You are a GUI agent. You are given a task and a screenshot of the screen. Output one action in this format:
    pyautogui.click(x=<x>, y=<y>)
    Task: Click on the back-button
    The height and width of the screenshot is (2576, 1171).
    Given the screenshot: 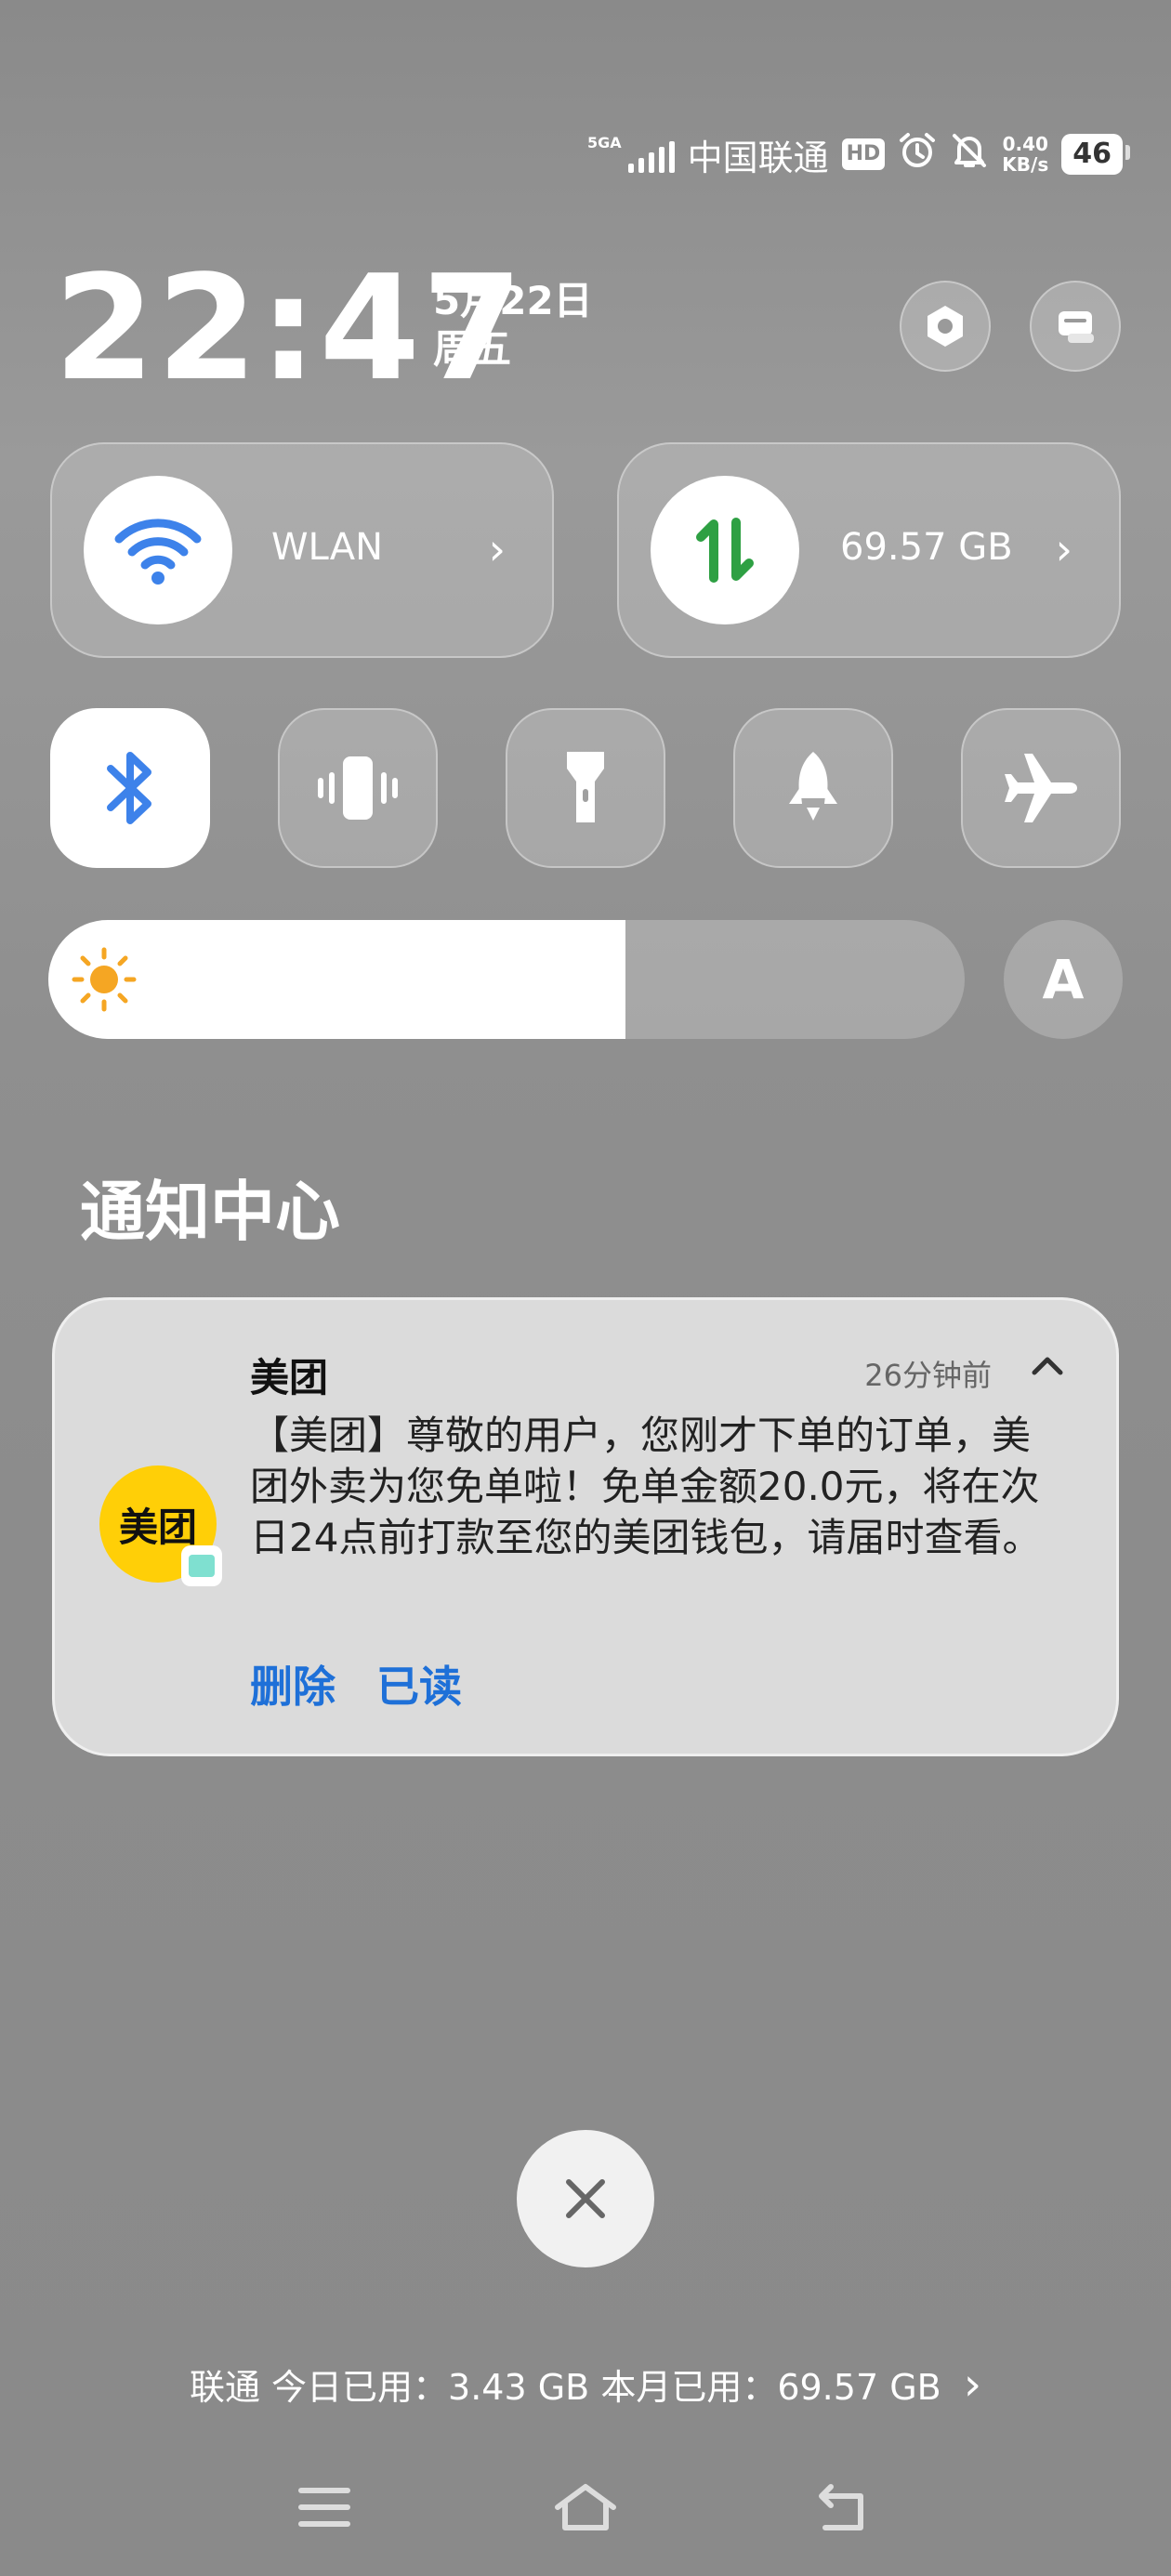 What is the action you would take?
    pyautogui.click(x=845, y=2509)
    